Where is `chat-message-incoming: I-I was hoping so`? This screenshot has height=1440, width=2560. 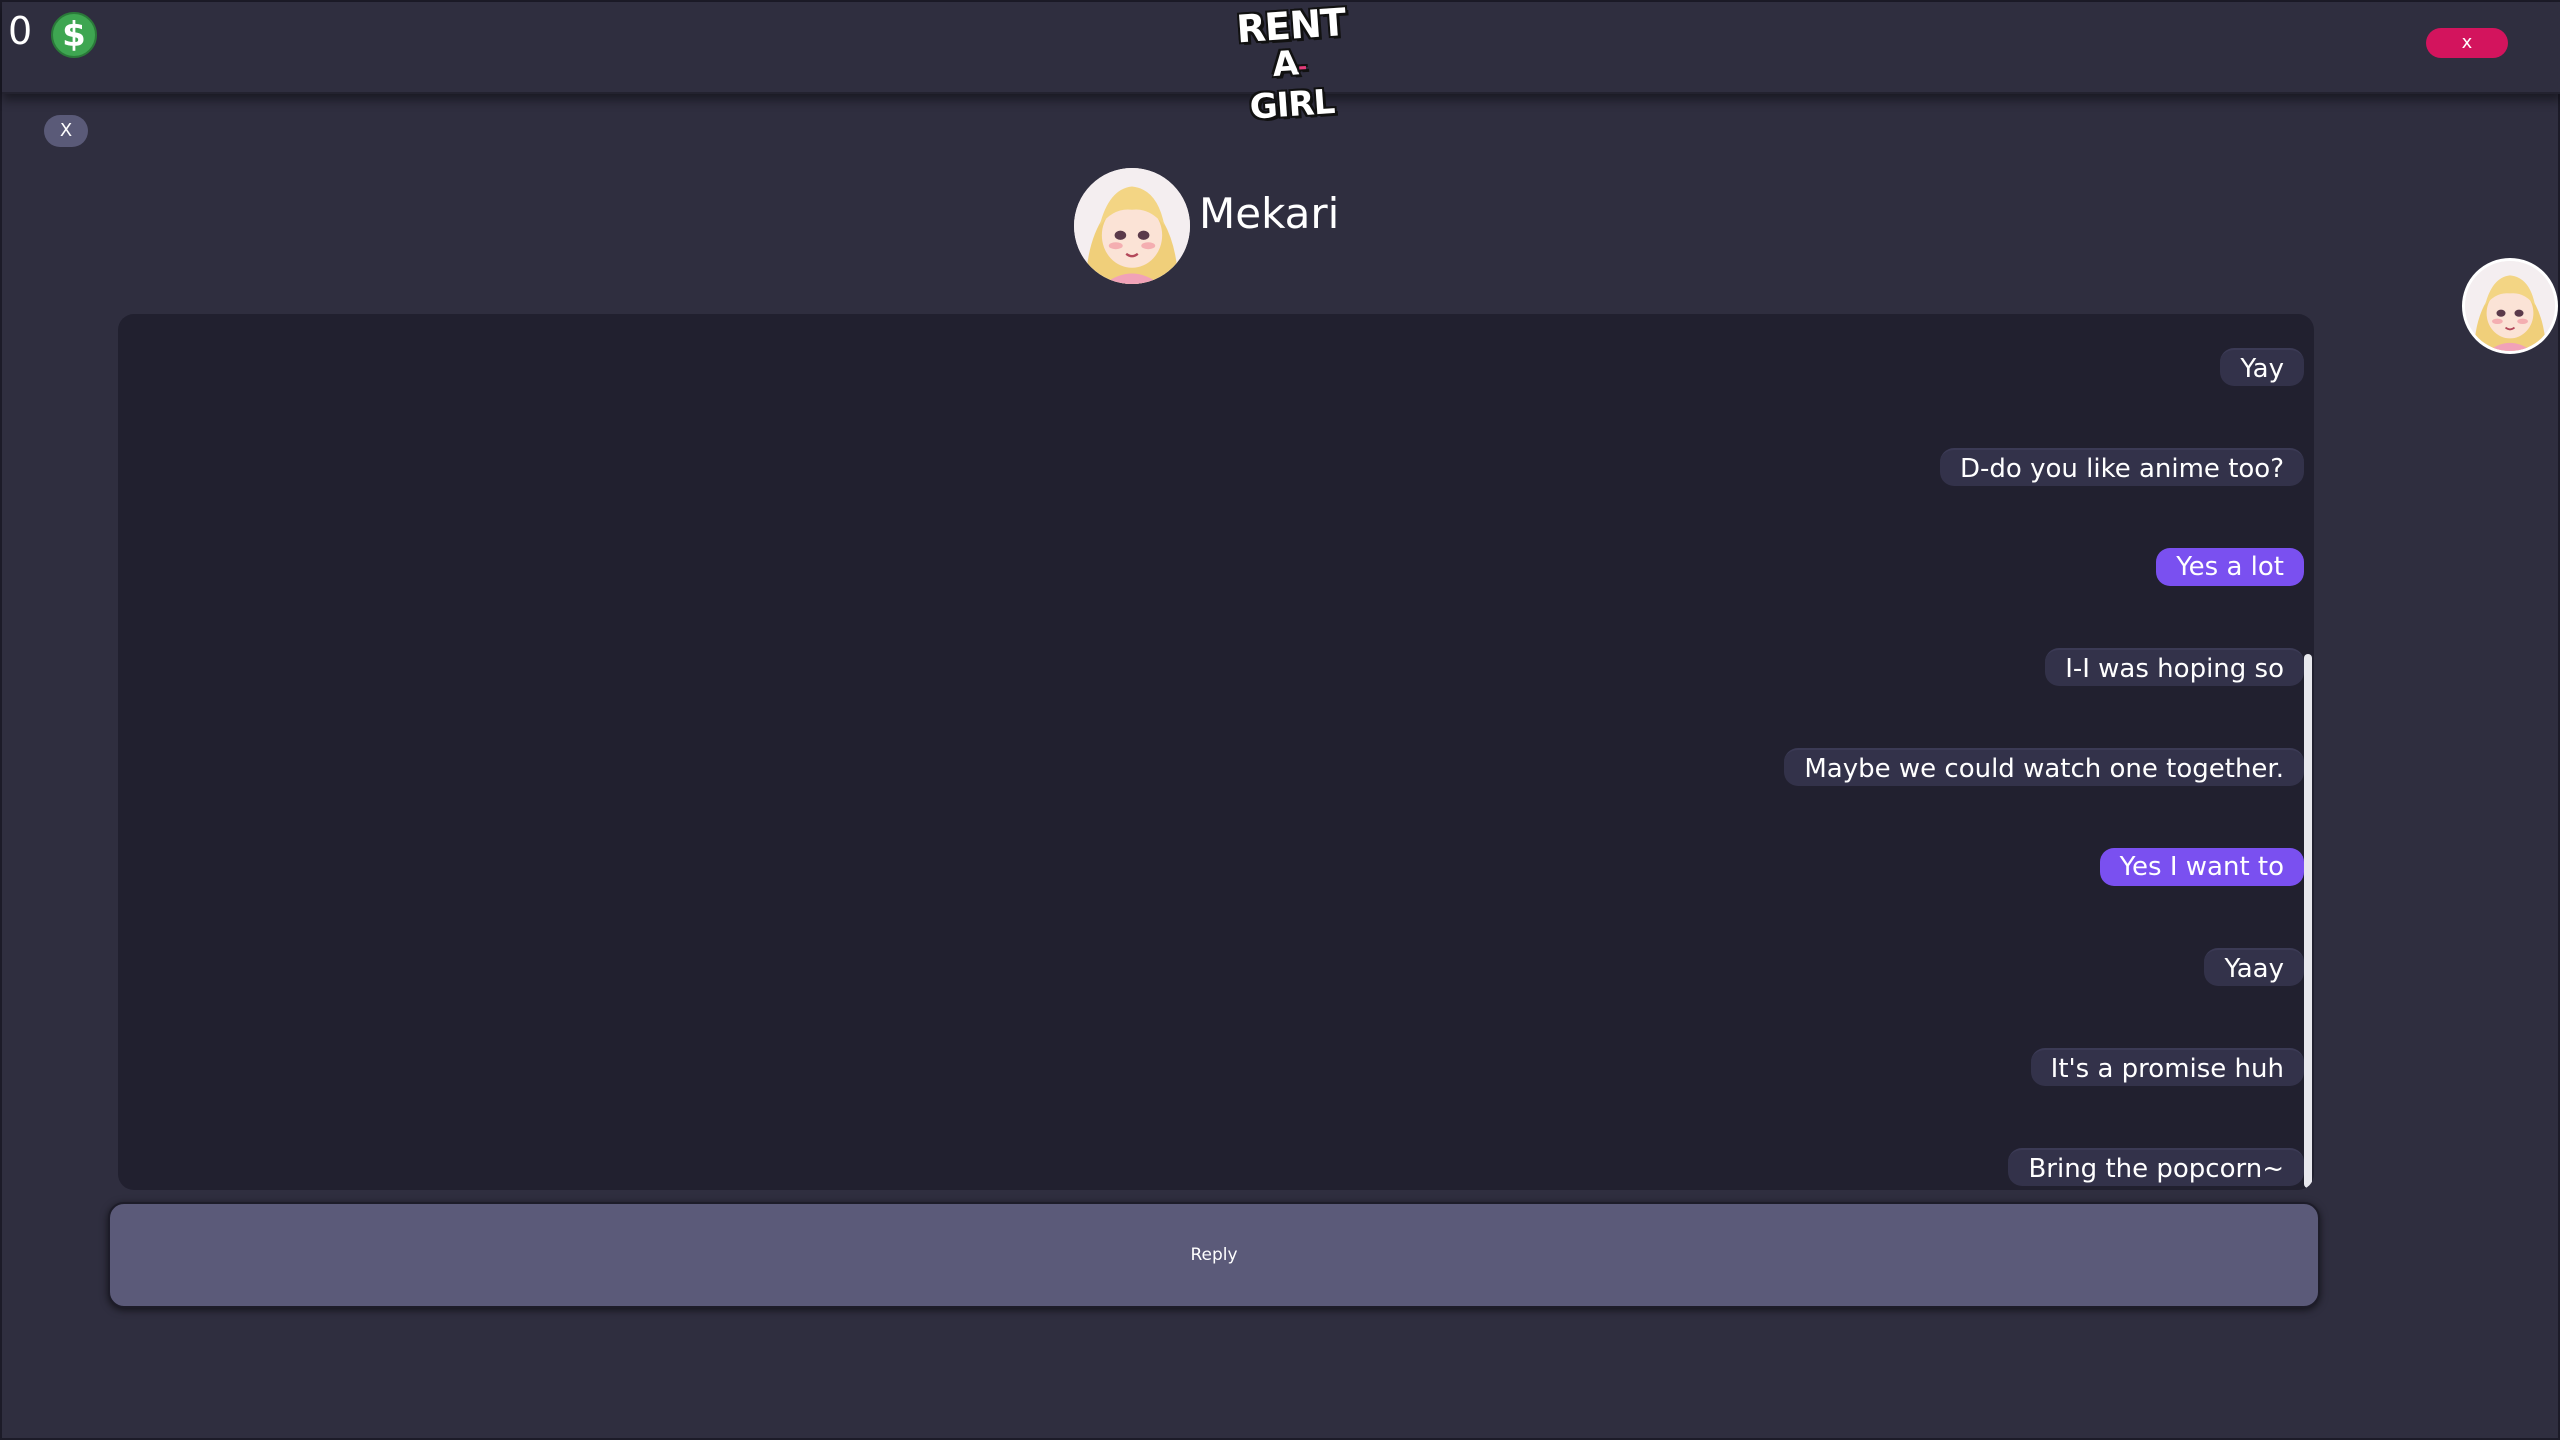 chat-message-incoming: I-I was hoping so is located at coordinates (2174, 667).